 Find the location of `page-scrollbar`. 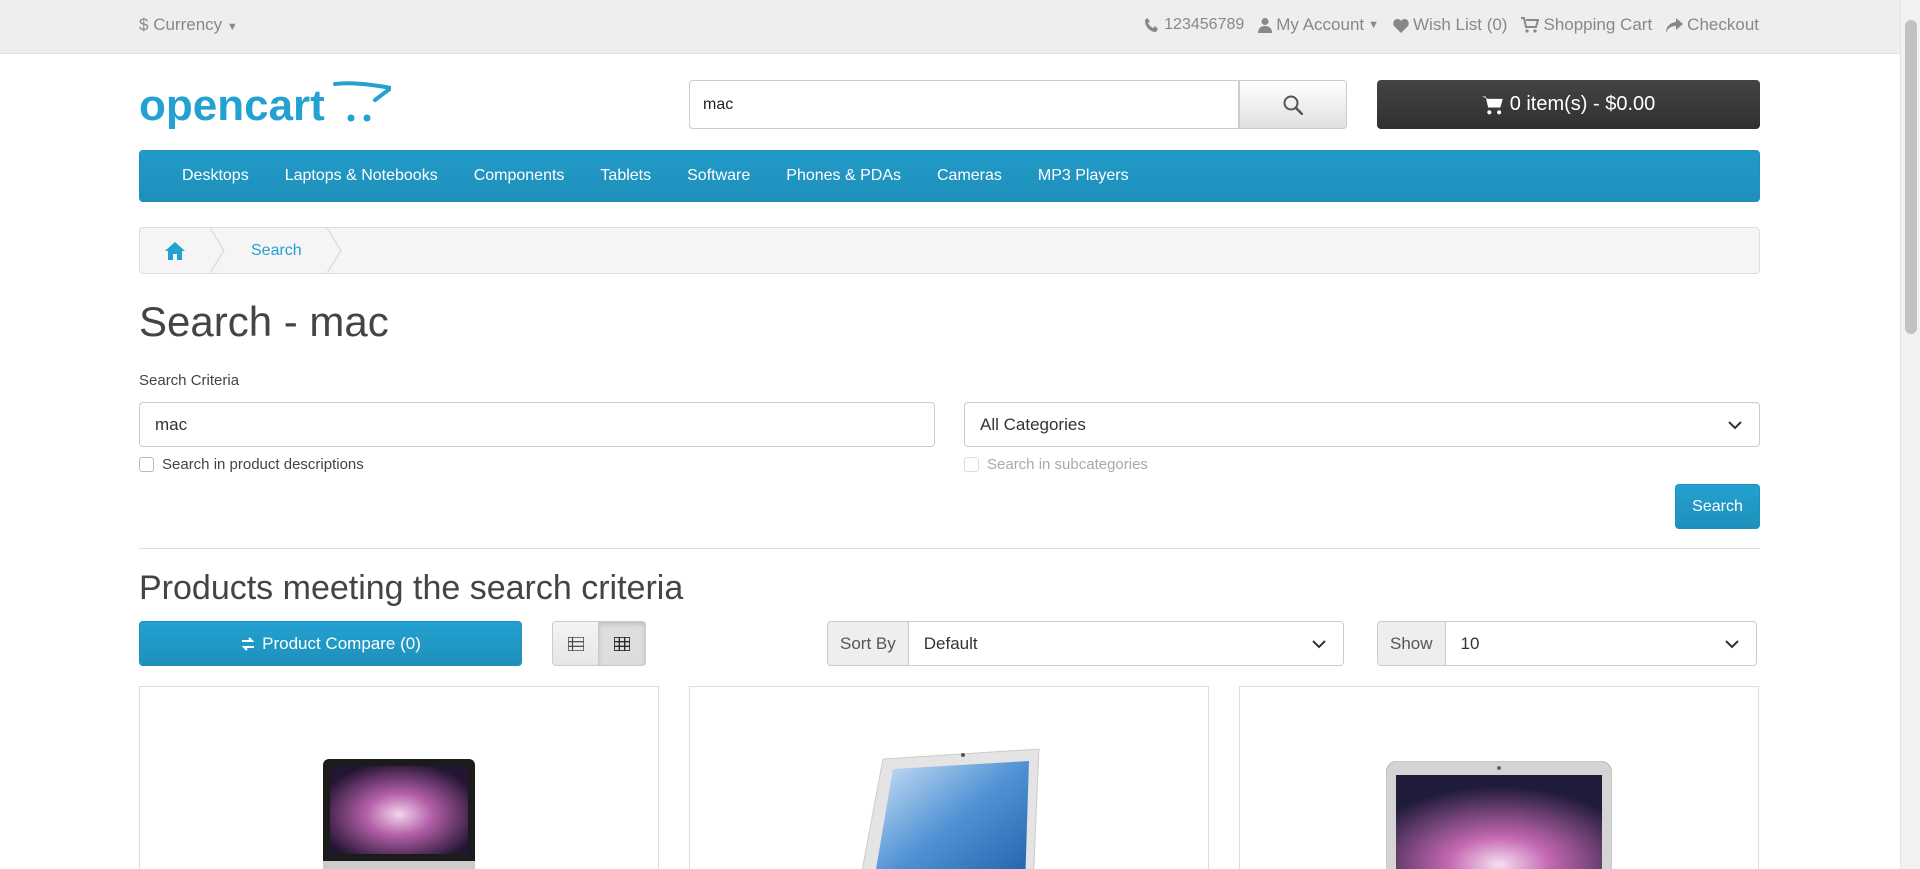

page-scrollbar is located at coordinates (1910, 434).